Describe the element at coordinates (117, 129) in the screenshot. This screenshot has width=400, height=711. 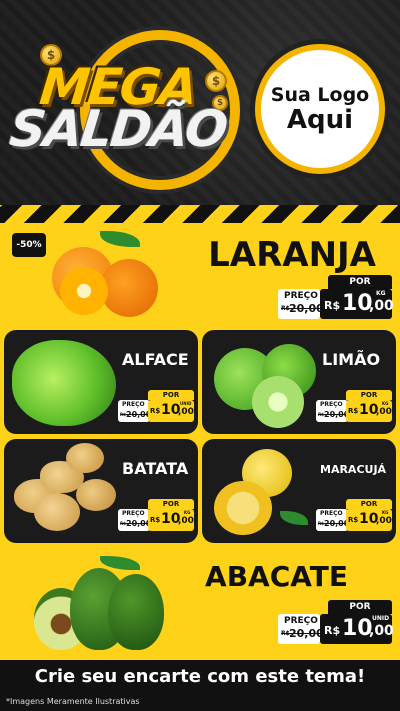
I see `title-saldao: SALDÃO` at that location.